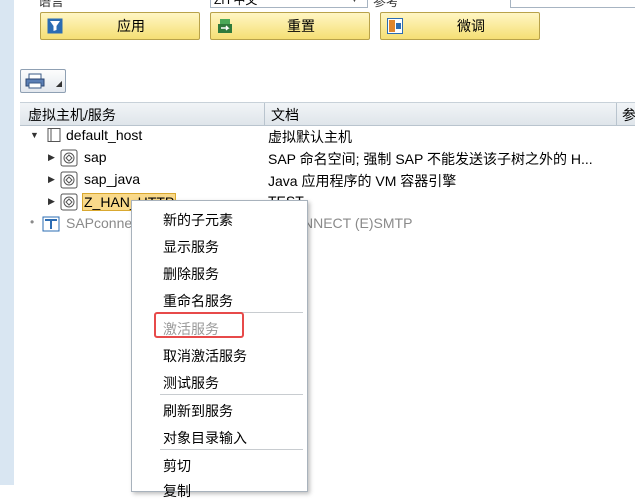  Describe the element at coordinates (34, 135) in the screenshot. I see `collapse-triangle-icon: ▼` at that location.